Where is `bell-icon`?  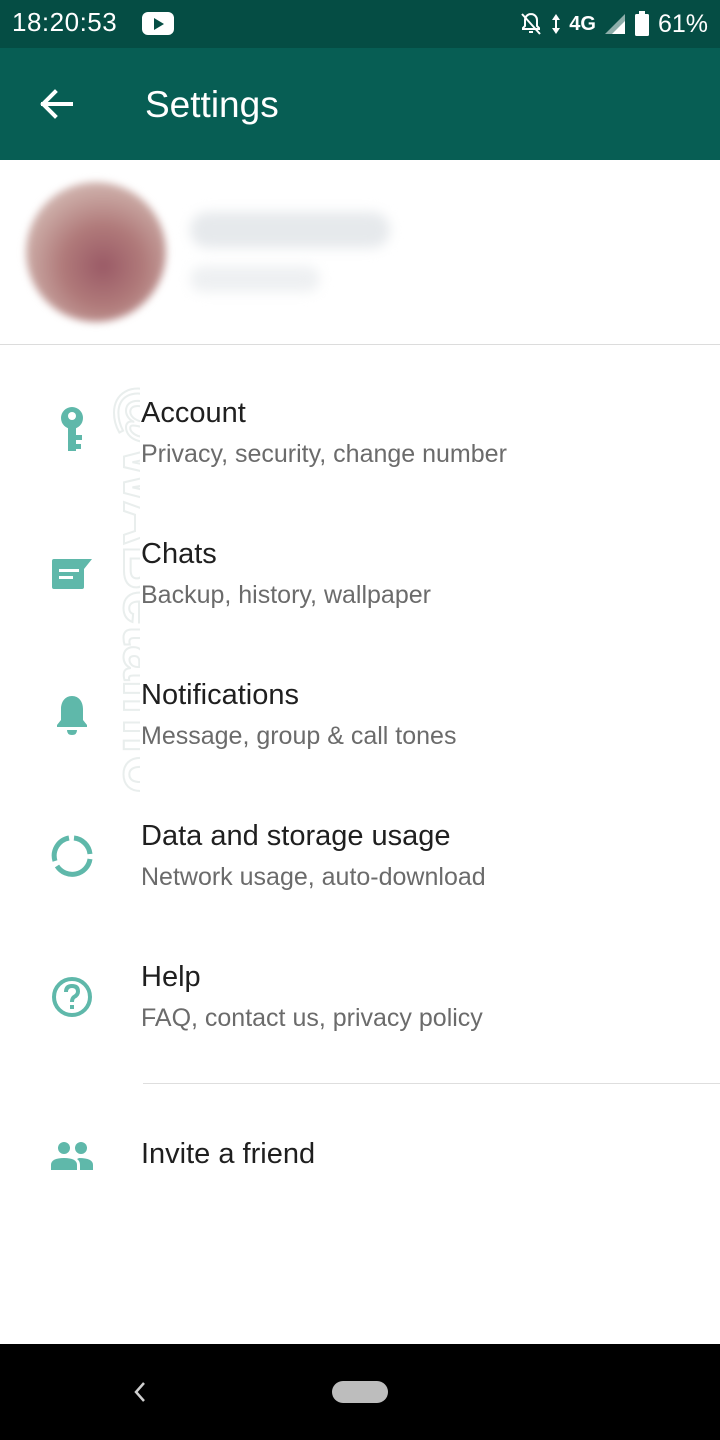 bell-icon is located at coordinates (72, 715).